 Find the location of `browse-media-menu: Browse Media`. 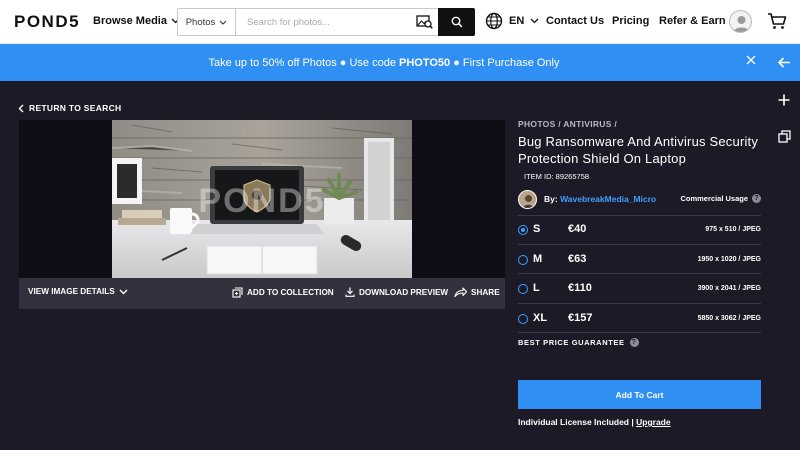

browse-media-menu: Browse Media is located at coordinates (136, 21).